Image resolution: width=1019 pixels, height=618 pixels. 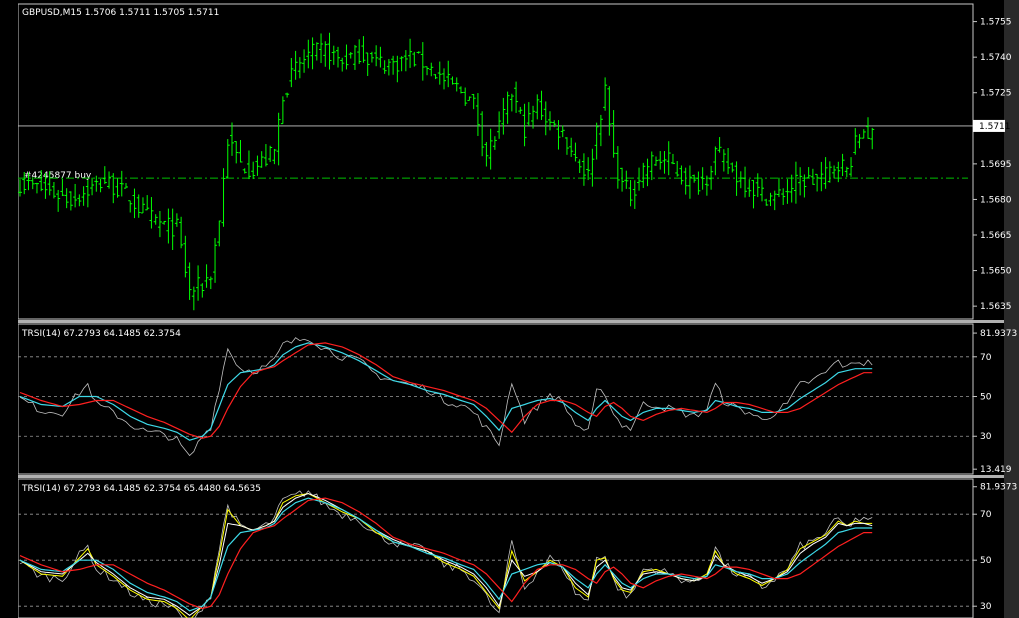 What do you see at coordinates (9, 309) in the screenshot?
I see `left-margin` at bounding box center [9, 309].